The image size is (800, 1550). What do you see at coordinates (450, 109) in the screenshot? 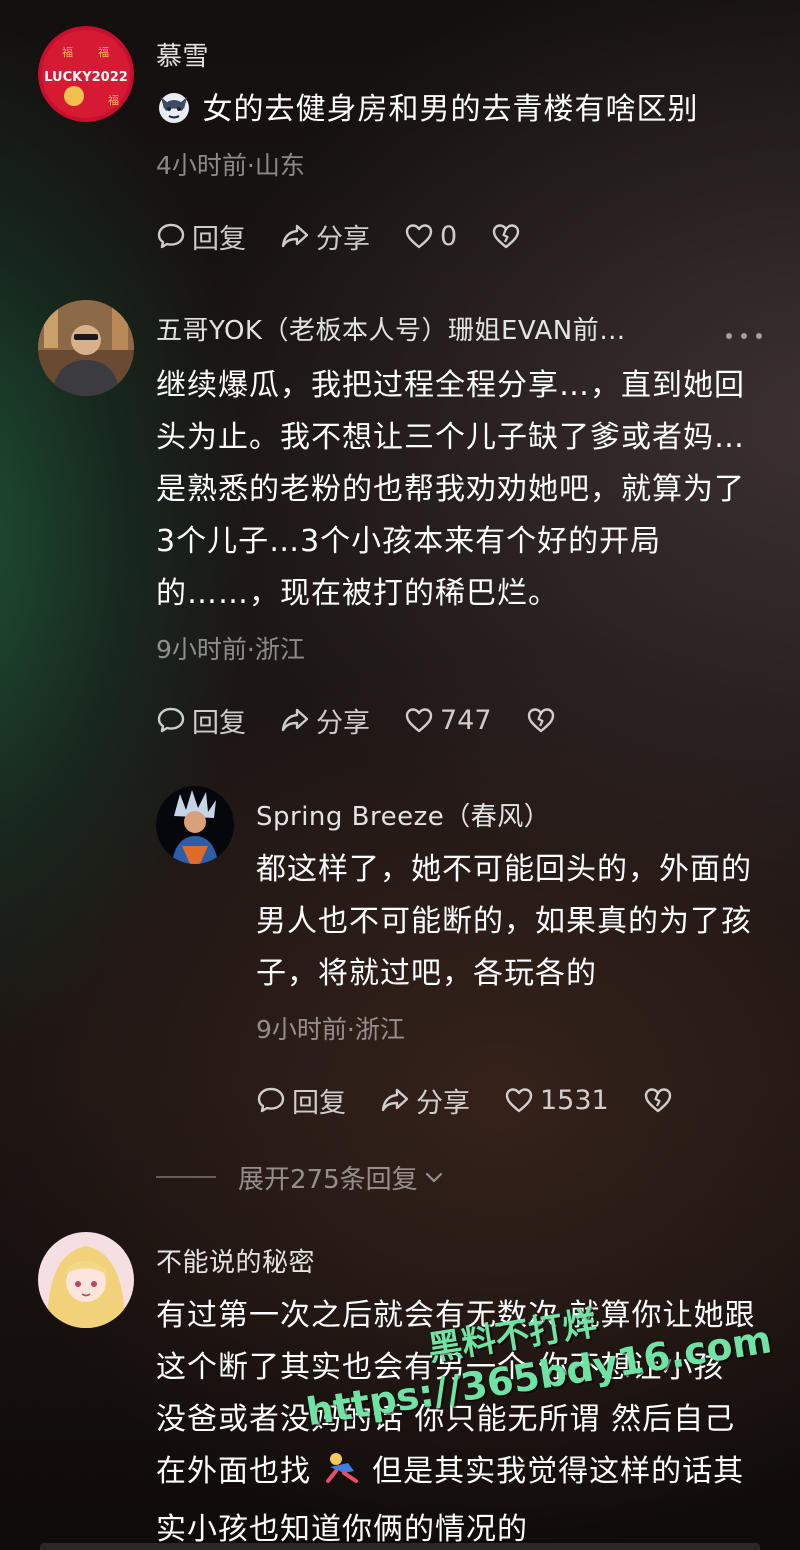
I see `comment-text-line: 女的去健身房和男的去青楼有啥区别` at bounding box center [450, 109].